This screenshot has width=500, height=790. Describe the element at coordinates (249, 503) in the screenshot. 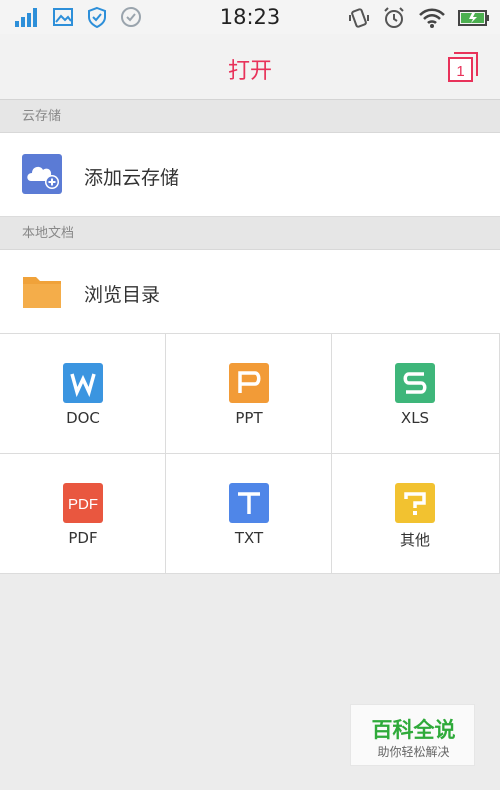

I see `text-file-icon` at that location.